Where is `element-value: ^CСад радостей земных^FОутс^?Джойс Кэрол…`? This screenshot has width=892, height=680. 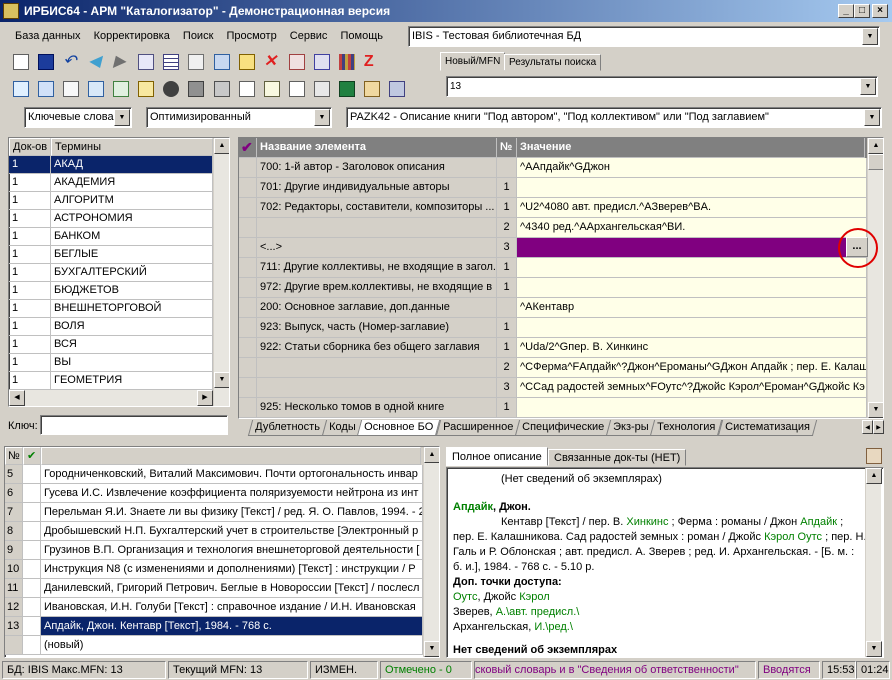
element-value: ^CСад радостей земных^FОутс^?Джойс Кэрол… is located at coordinates (692, 388).